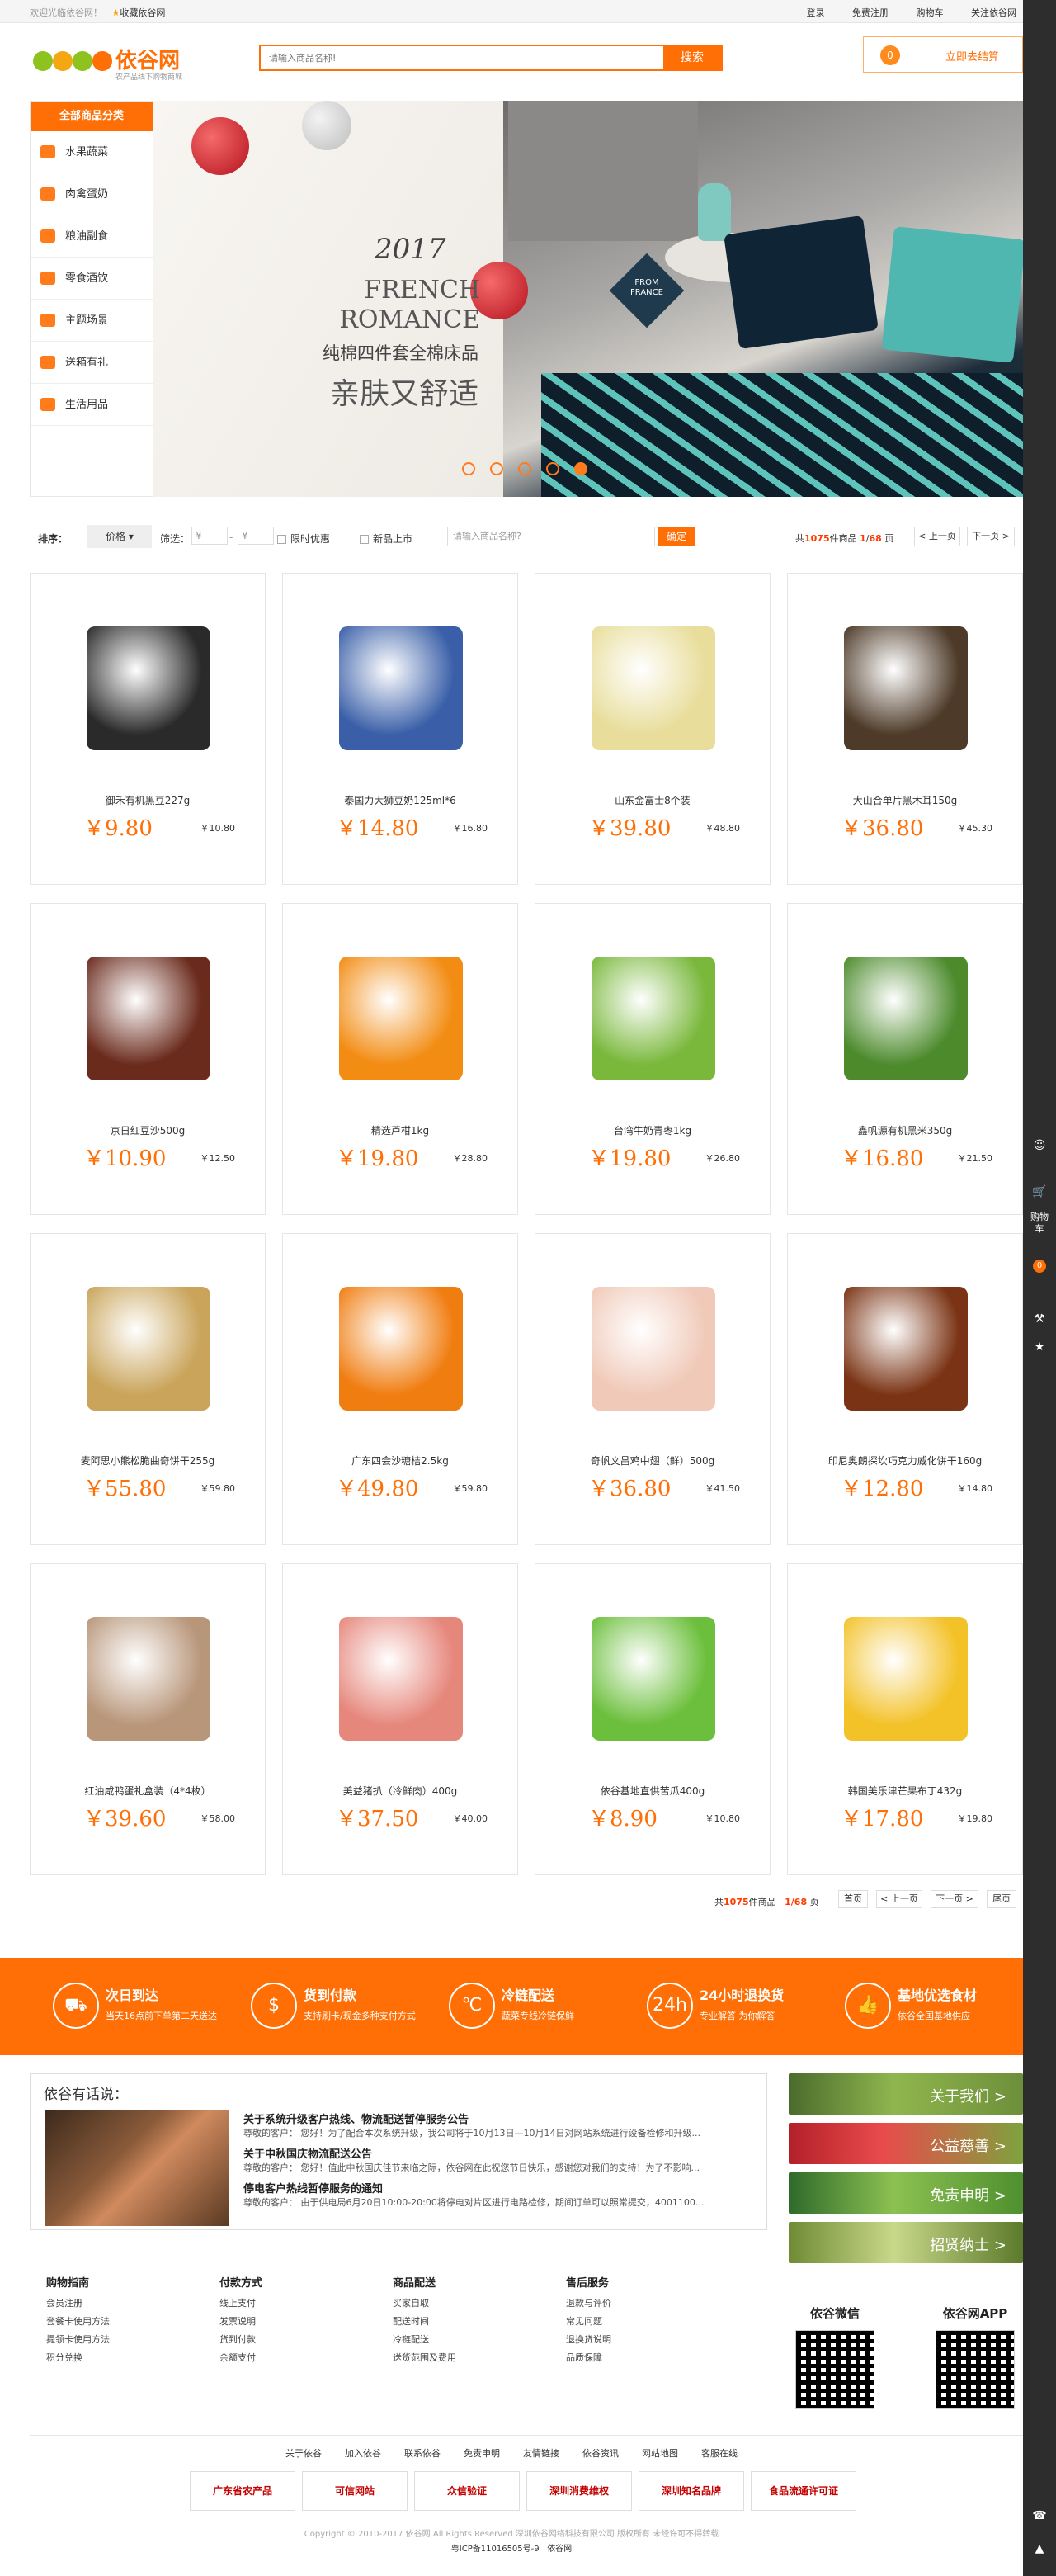 The image size is (1056, 2576). Describe the element at coordinates (937, 536) in the screenshot. I see `prev-page-button: < 上一页` at that location.